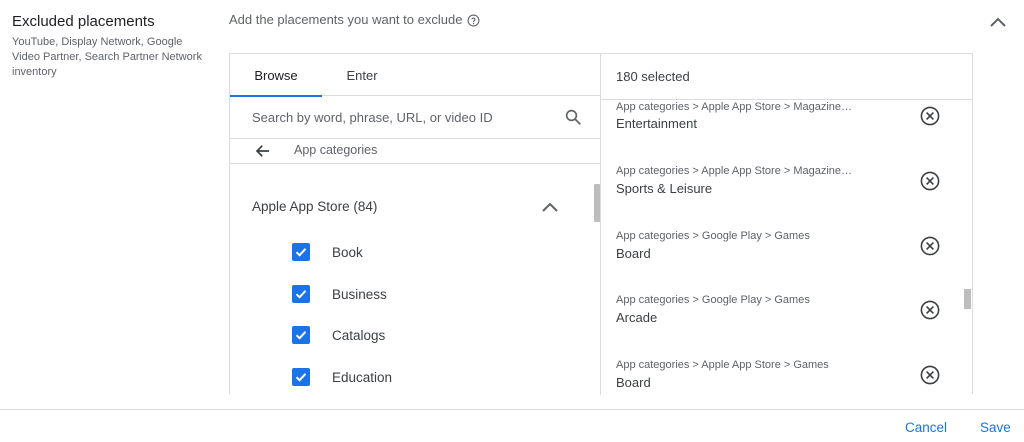 This screenshot has width=1024, height=442. Describe the element at coordinates (336, 150) in the screenshot. I see `breadcrumb-label: App categories` at that location.